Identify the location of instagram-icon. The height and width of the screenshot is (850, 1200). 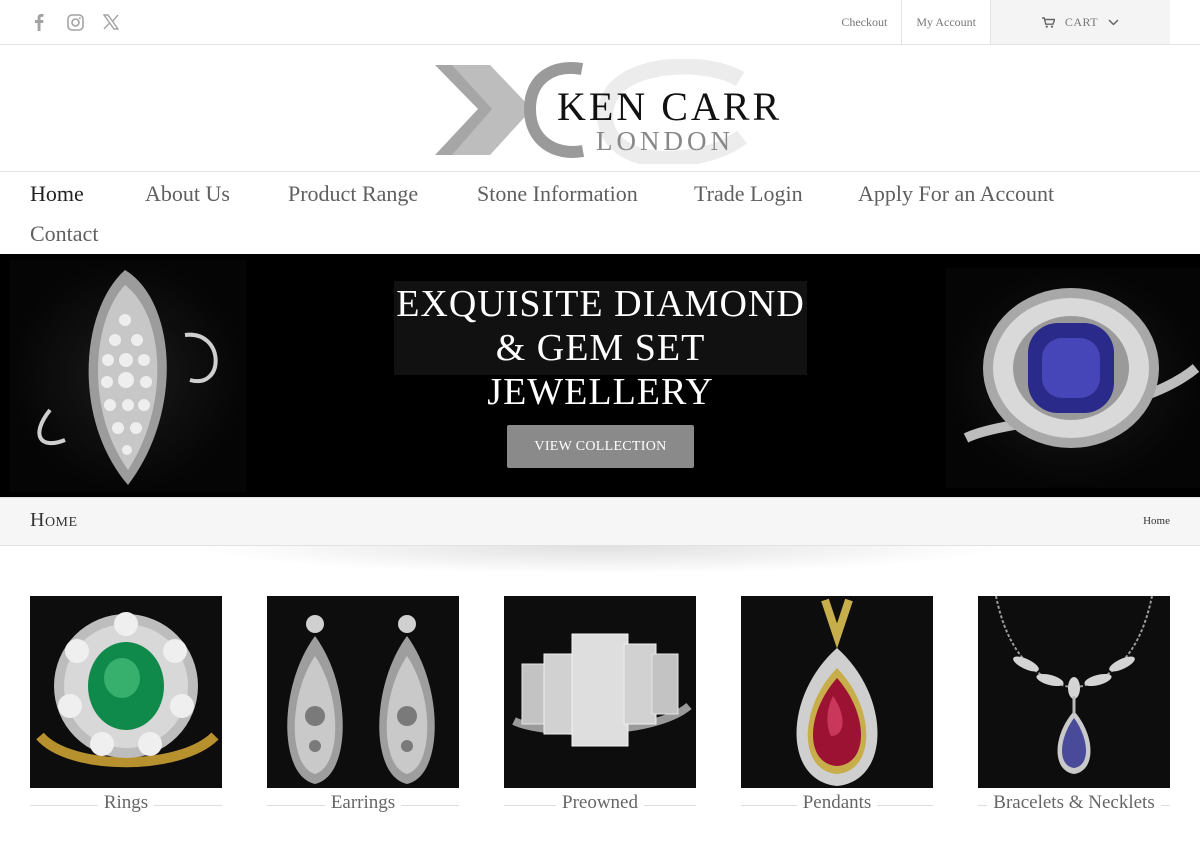
(75, 22).